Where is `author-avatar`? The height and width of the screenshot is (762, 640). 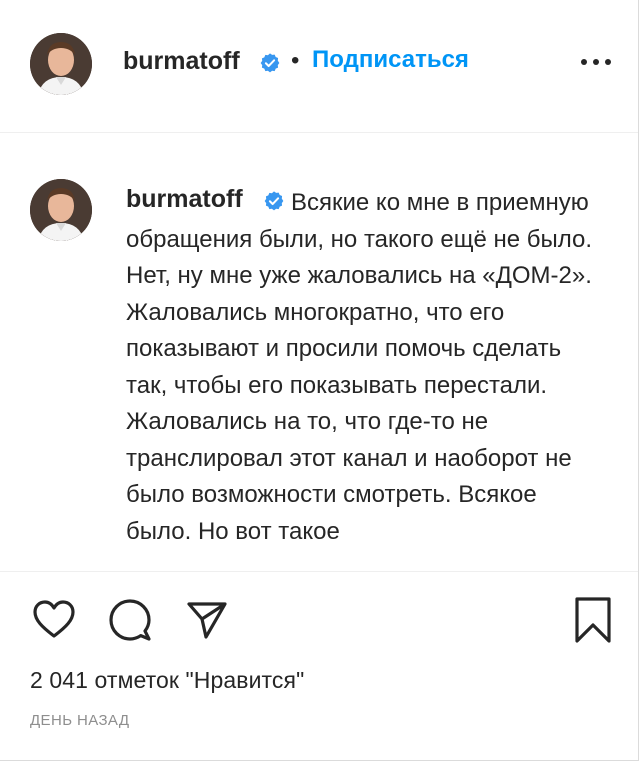 author-avatar is located at coordinates (61, 64).